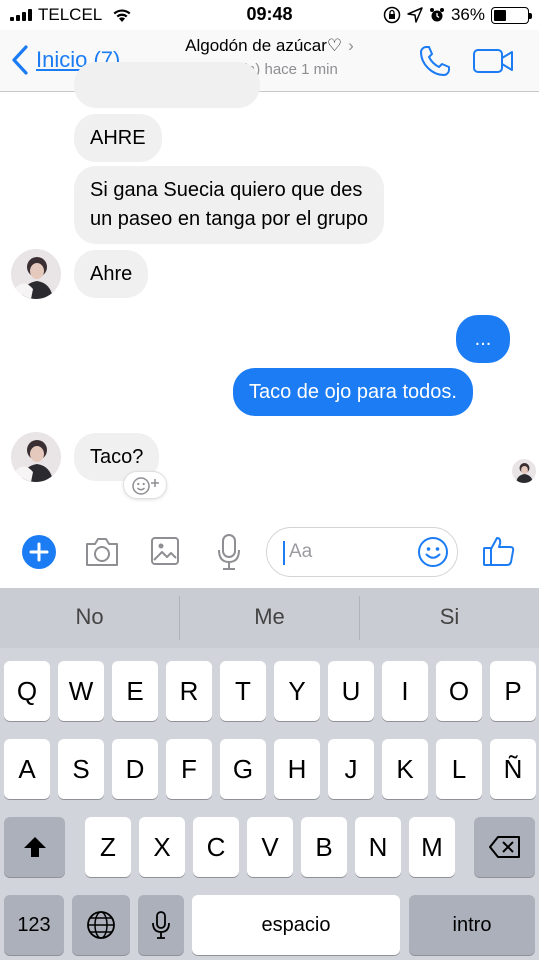 The width and height of the screenshot is (539, 960). Describe the element at coordinates (467, 14) in the screenshot. I see `battery-percent: 36%` at that location.